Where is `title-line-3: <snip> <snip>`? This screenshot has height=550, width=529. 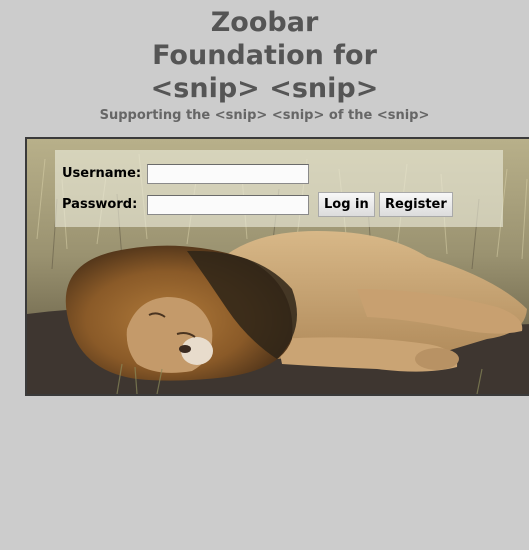 title-line-3: <snip> <snip> is located at coordinates (264, 88).